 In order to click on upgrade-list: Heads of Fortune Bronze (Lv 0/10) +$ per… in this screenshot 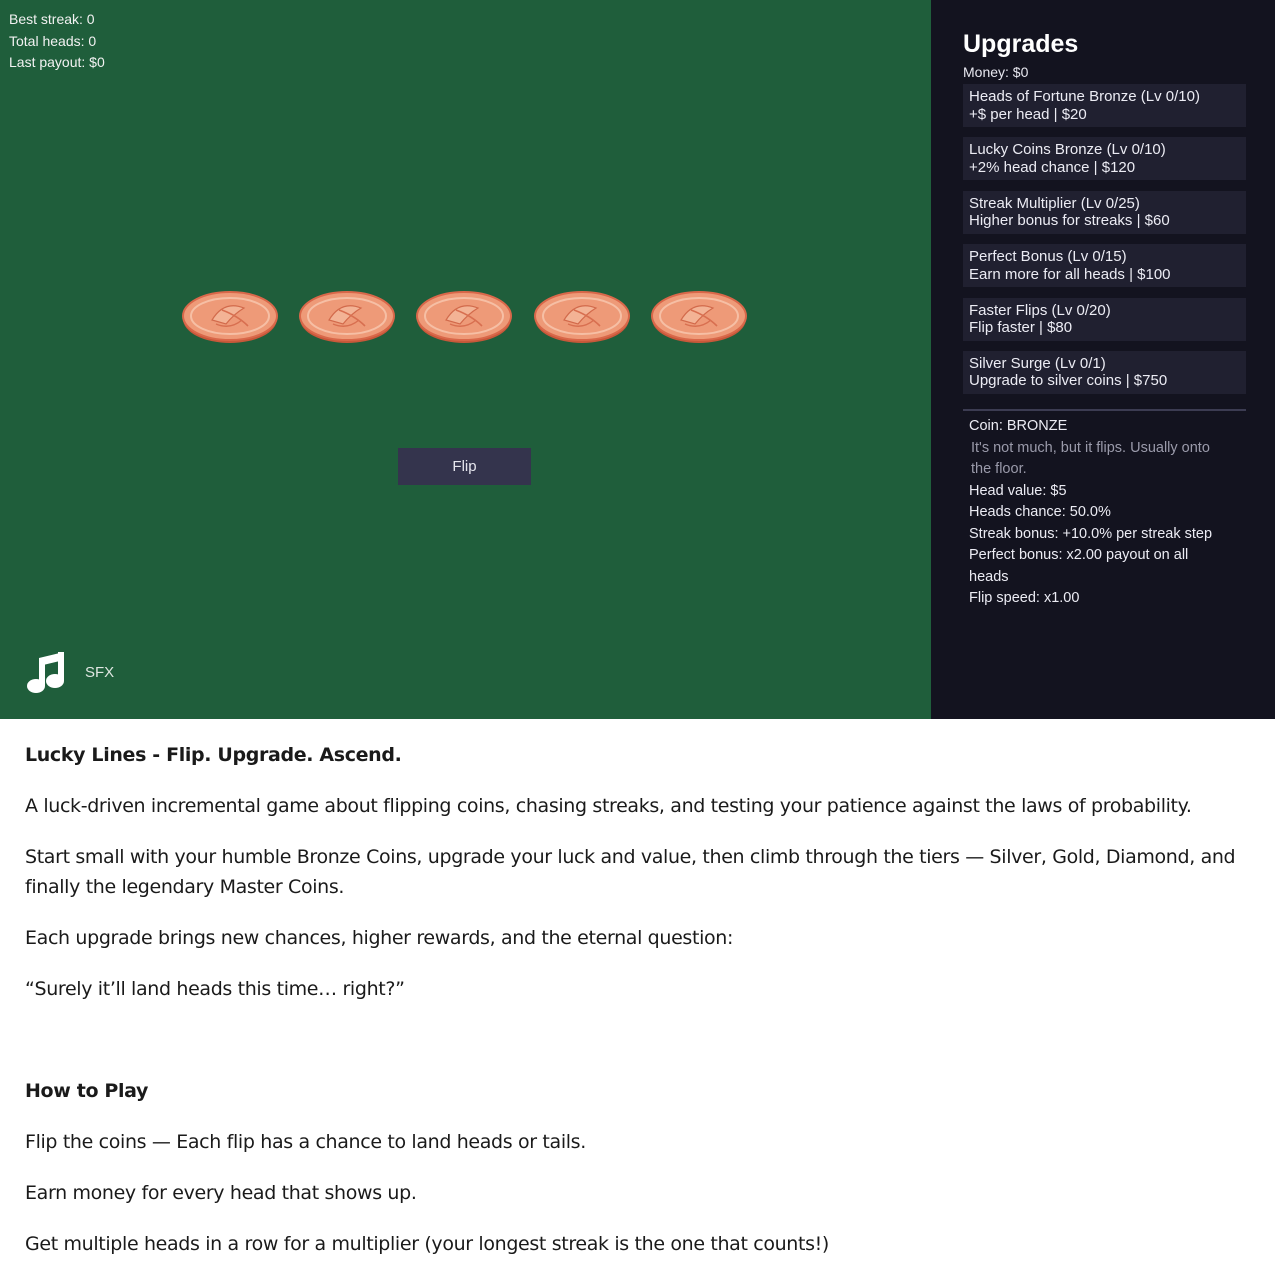, I will do `click(1104, 244)`.